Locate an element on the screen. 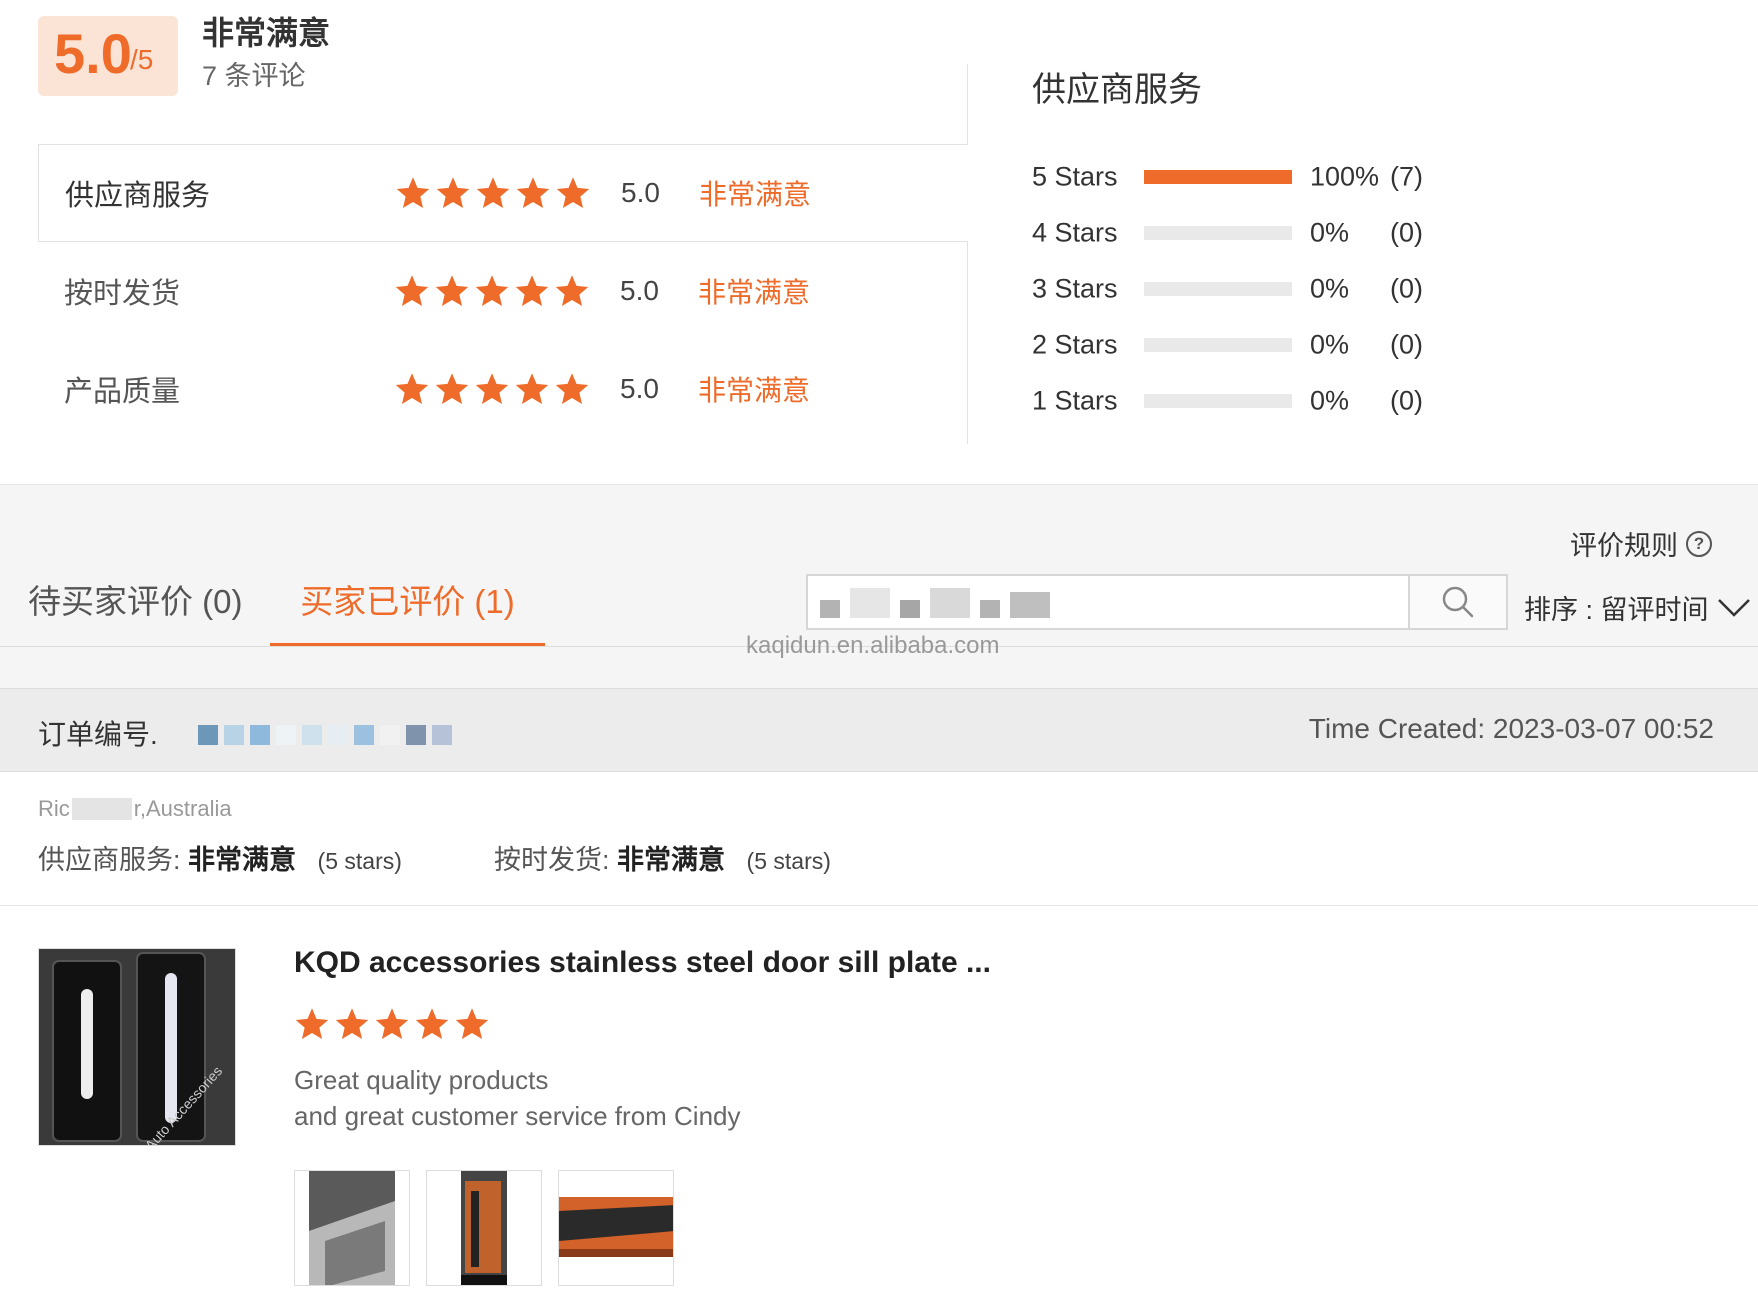 Image resolution: width=1758 pixels, height=1292 pixels. review-photos is located at coordinates (484, 1228).